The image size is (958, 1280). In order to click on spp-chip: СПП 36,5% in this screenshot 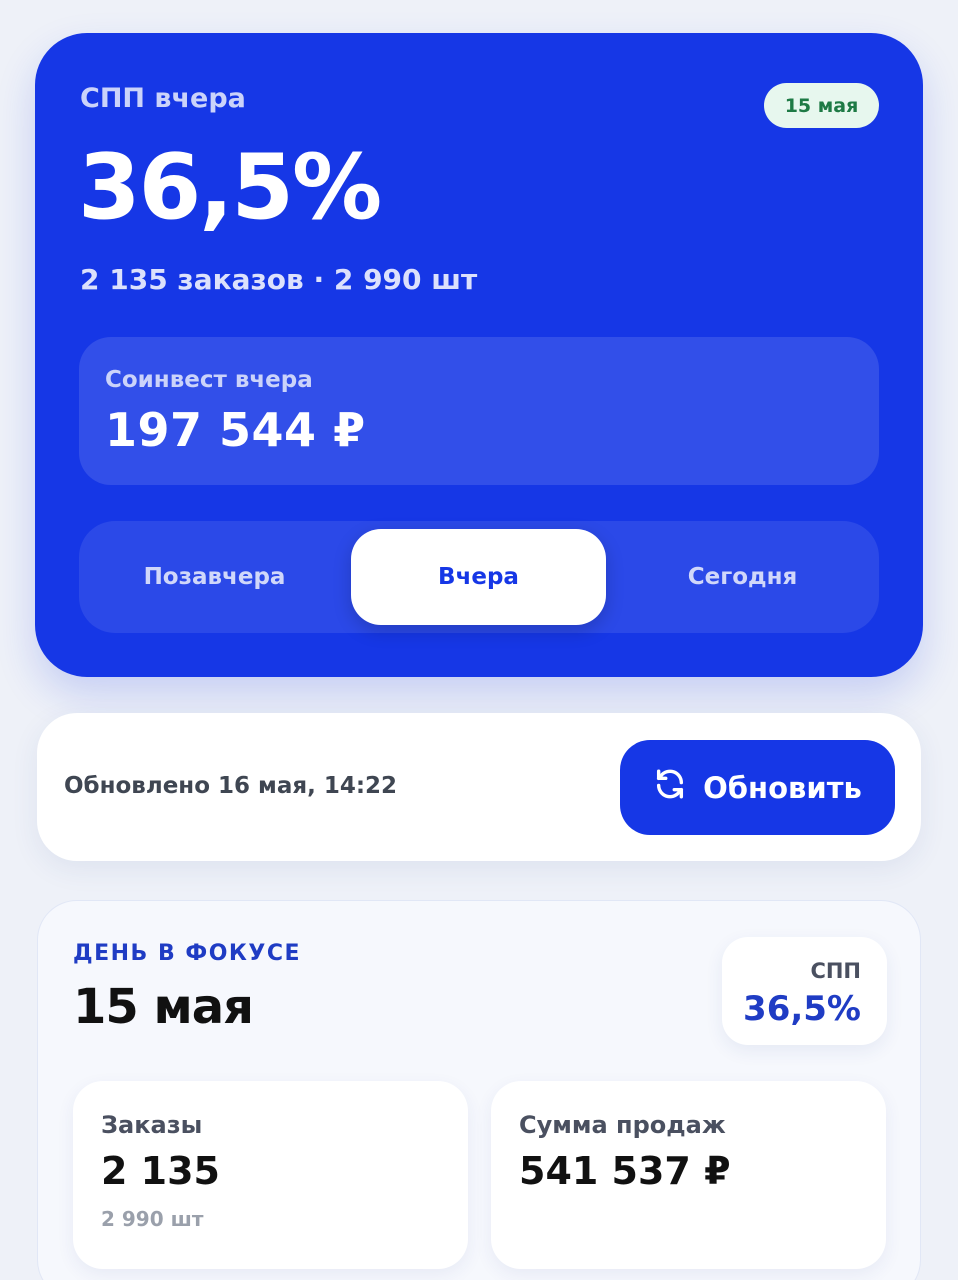, I will do `click(804, 991)`.